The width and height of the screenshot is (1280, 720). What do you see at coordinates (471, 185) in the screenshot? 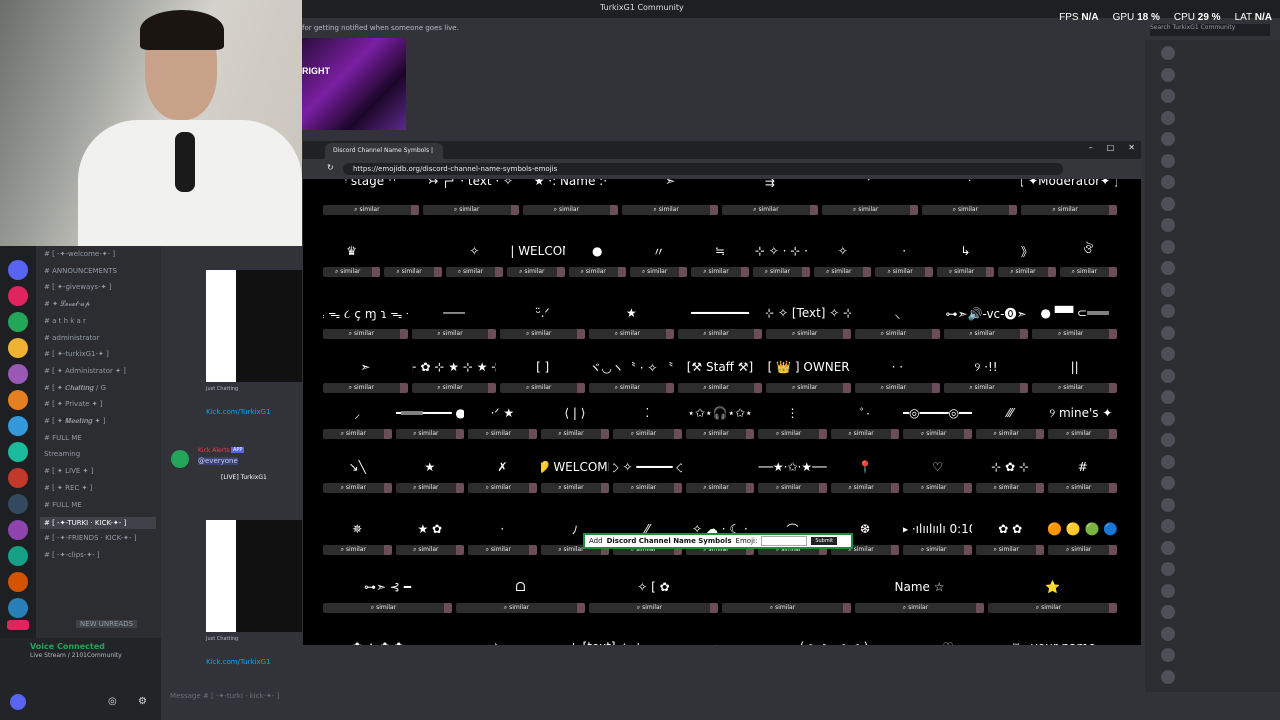
I see `emoji-symbol: ↣ ┌┘ · text · ✧` at bounding box center [471, 185].